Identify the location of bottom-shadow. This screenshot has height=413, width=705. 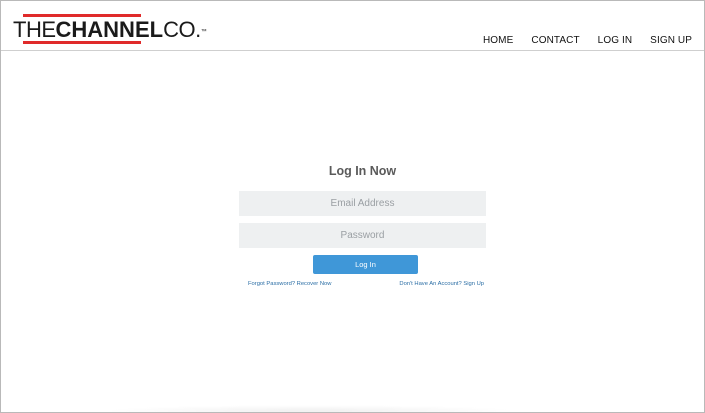
(311, 408).